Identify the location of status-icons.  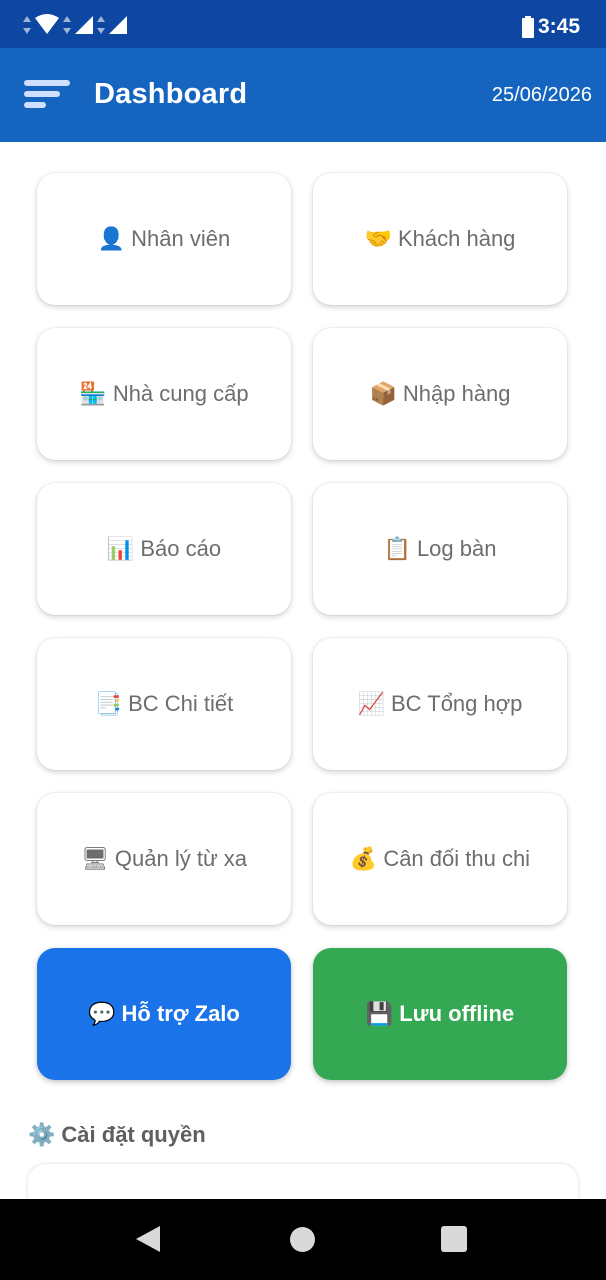
(75, 25).